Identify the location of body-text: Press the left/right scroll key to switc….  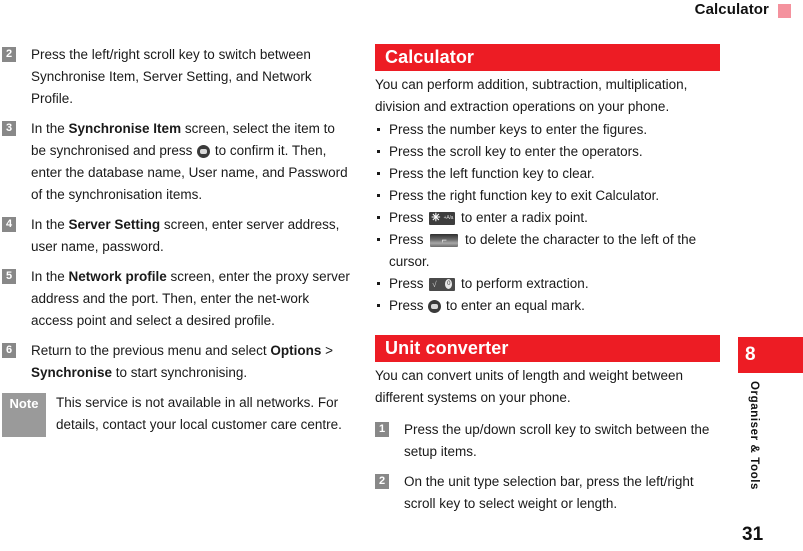
(171, 76).